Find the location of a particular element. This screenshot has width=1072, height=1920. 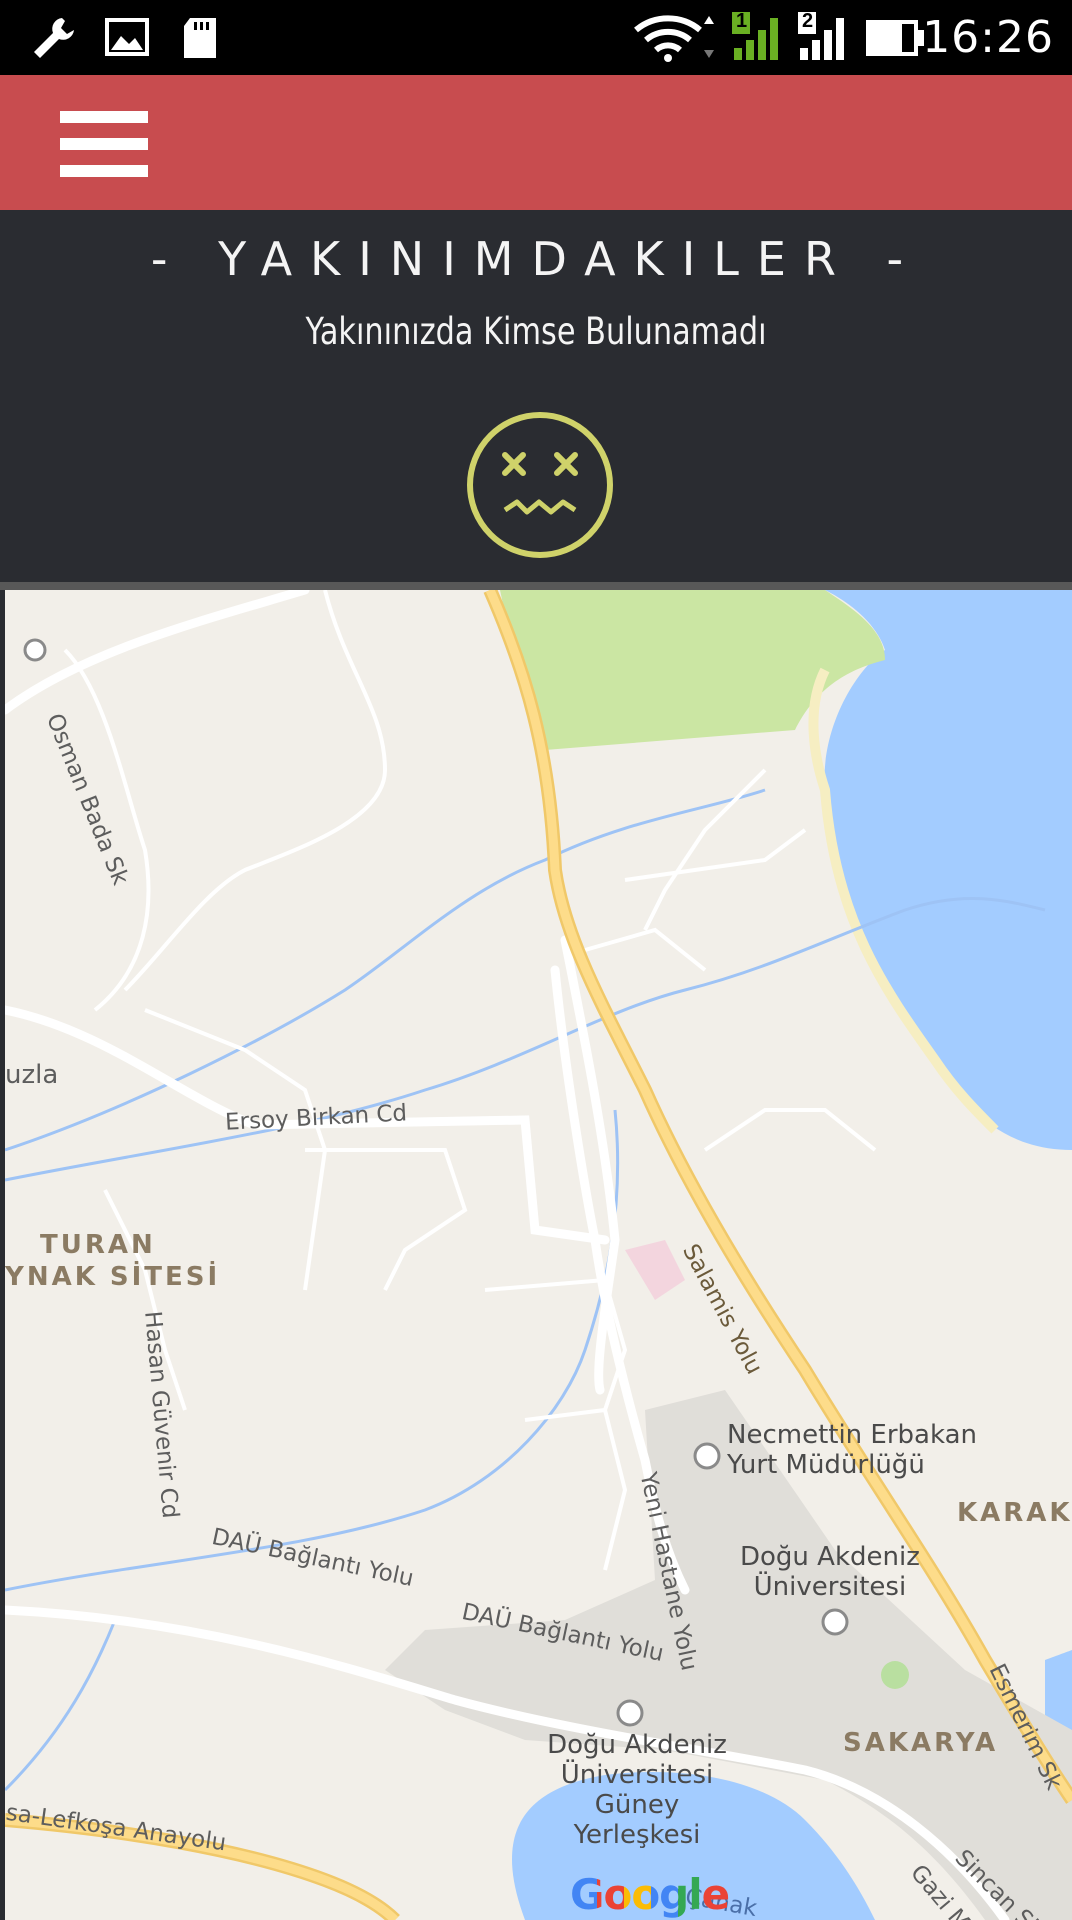

poi-label: Doğu Akdeniz Üniversitesi is located at coordinates (830, 1572).